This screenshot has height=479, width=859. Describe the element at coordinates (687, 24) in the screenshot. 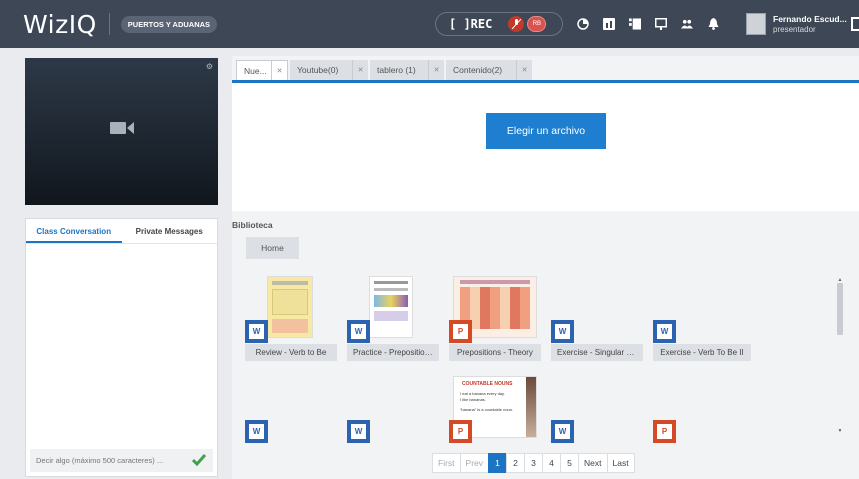

I see `participants-icon` at that location.